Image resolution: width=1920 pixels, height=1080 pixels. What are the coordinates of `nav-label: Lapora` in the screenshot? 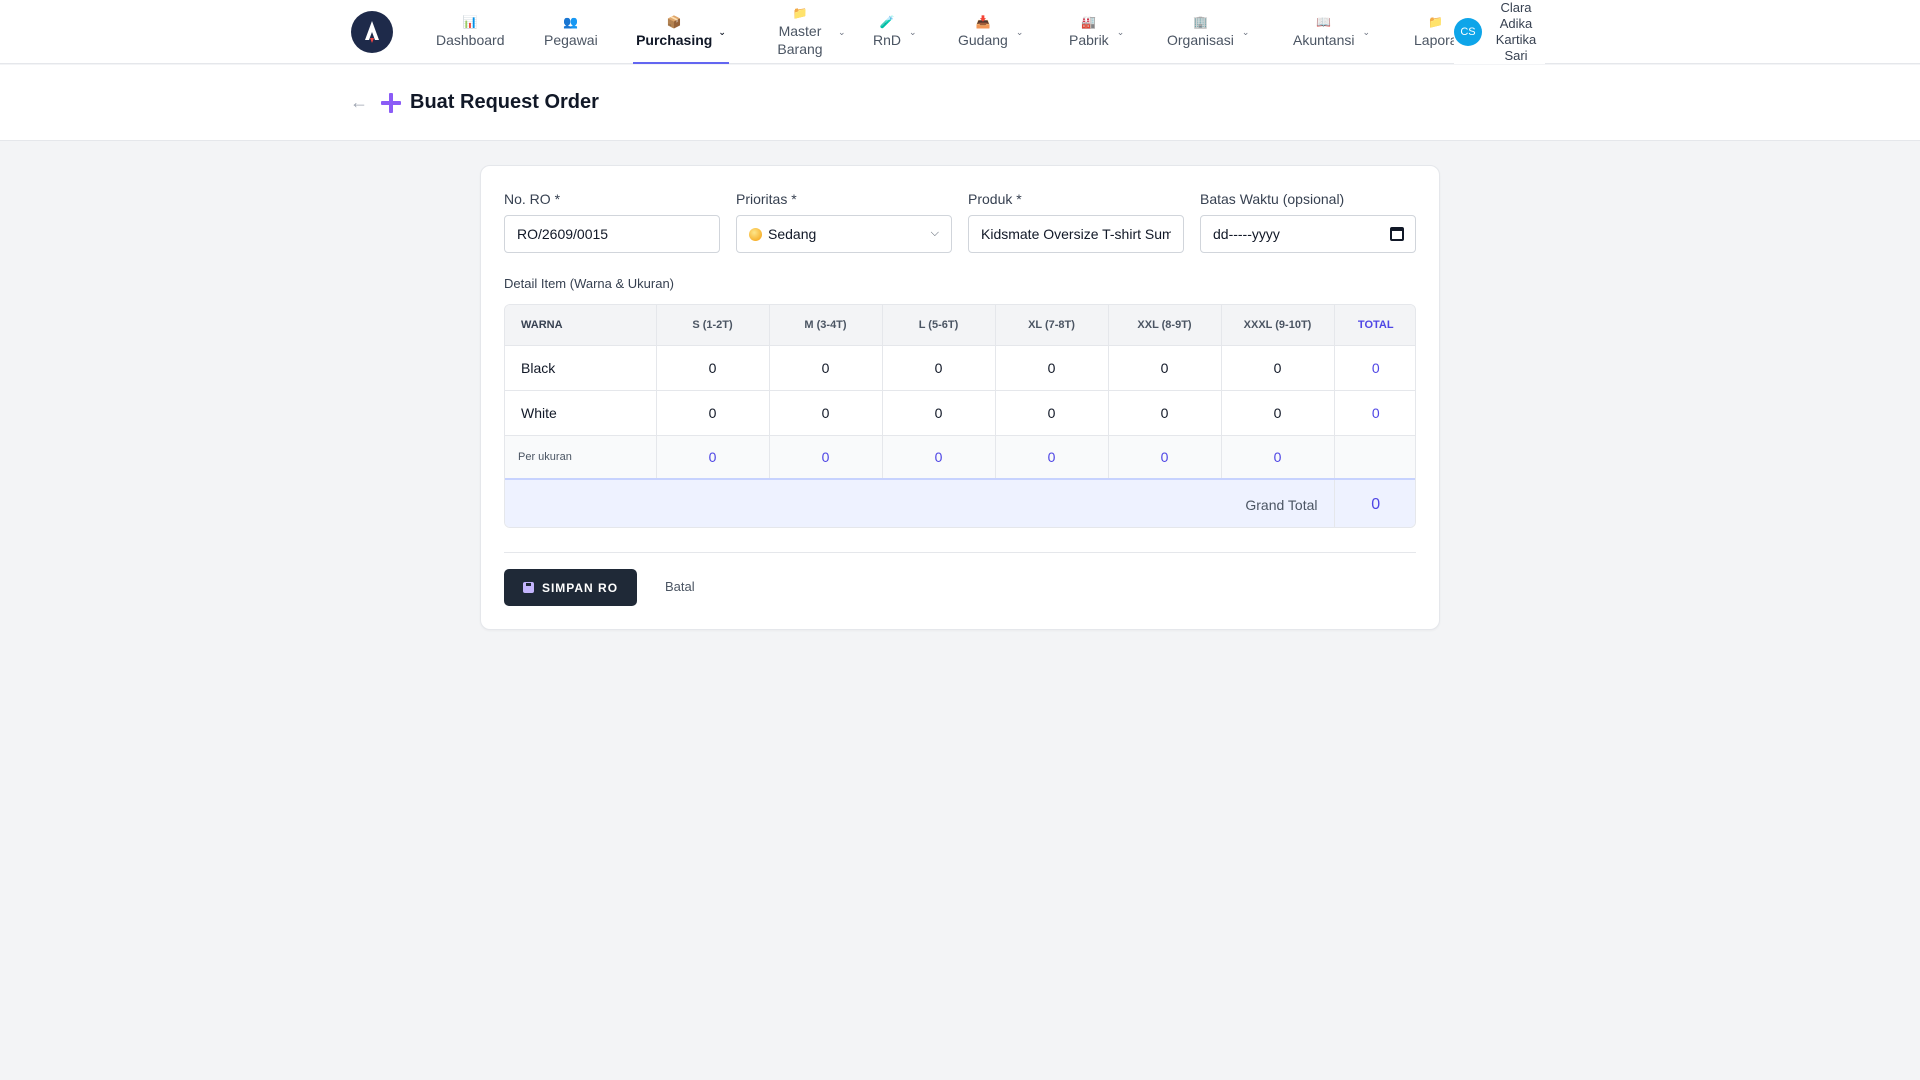 It's located at (1436, 40).